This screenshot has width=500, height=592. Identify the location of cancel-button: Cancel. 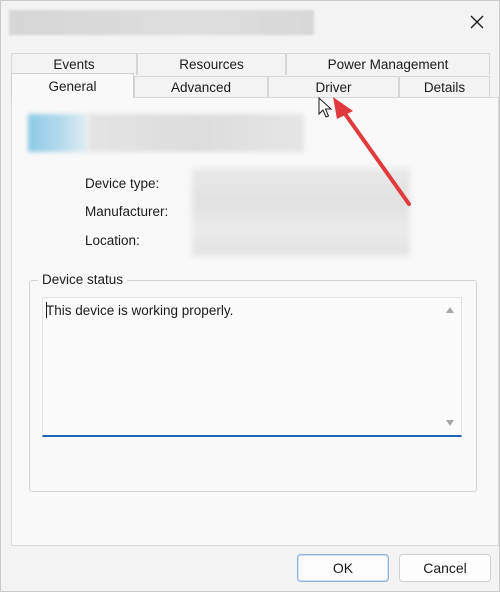
(445, 568).